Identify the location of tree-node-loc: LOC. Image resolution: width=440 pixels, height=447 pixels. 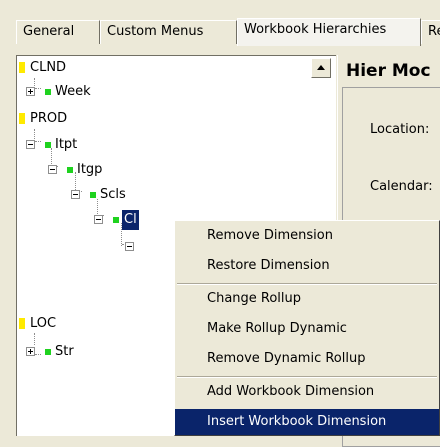
(92, 324).